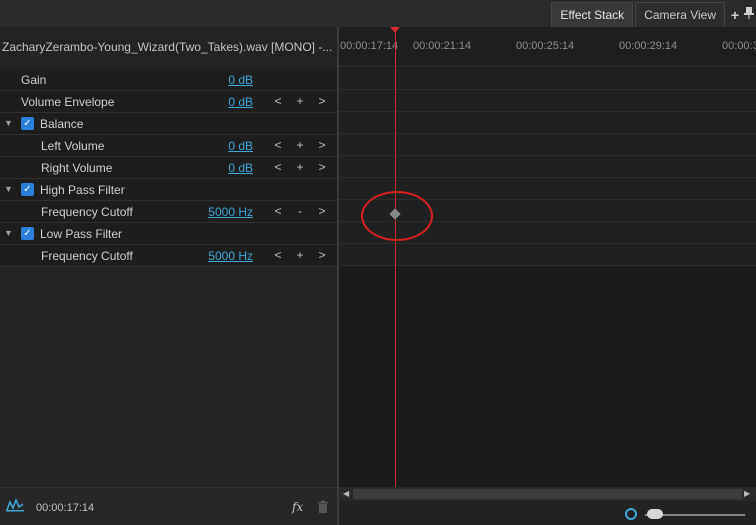 The image size is (756, 525). I want to click on tab-actions: +, so click(742, 14).